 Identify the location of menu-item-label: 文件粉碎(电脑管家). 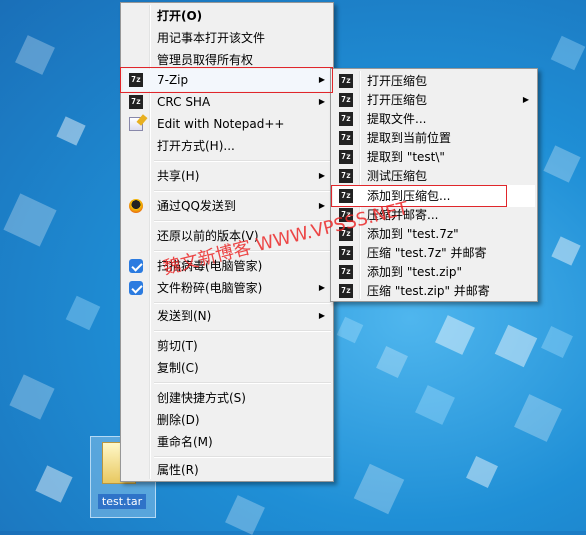
(210, 288).